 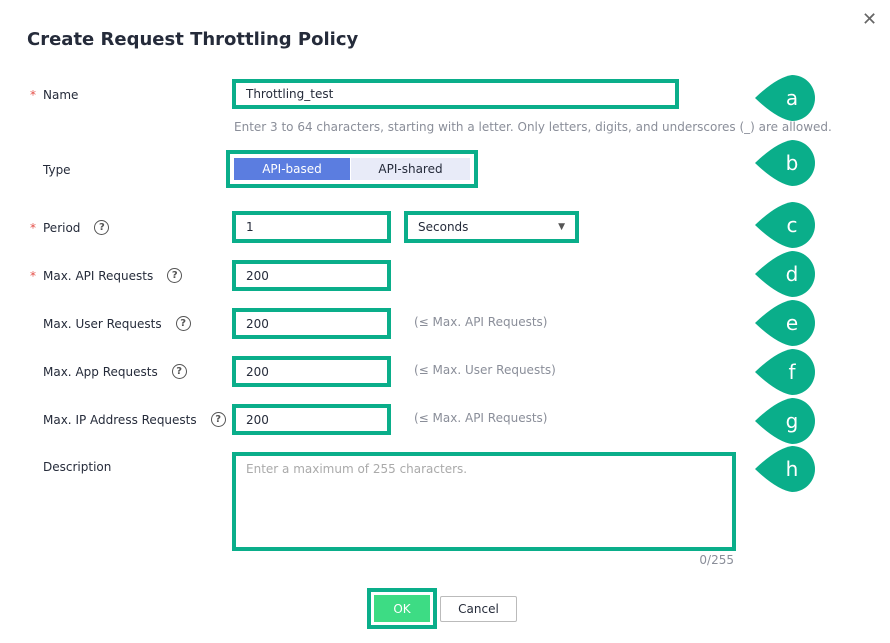 What do you see at coordinates (561, 227) in the screenshot?
I see `chevron-down-icon: ▼` at bounding box center [561, 227].